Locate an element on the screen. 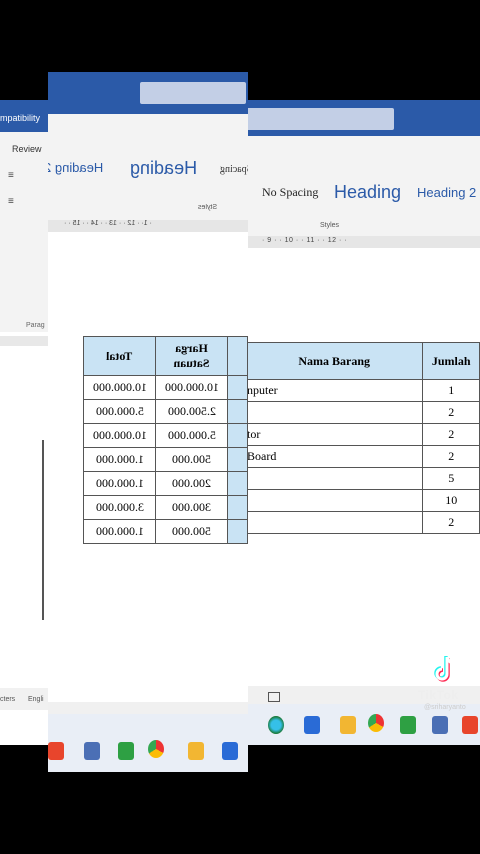 Image resolution: width=480 pixels, height=854 pixels. cell-name: Board is located at coordinates (332, 456).